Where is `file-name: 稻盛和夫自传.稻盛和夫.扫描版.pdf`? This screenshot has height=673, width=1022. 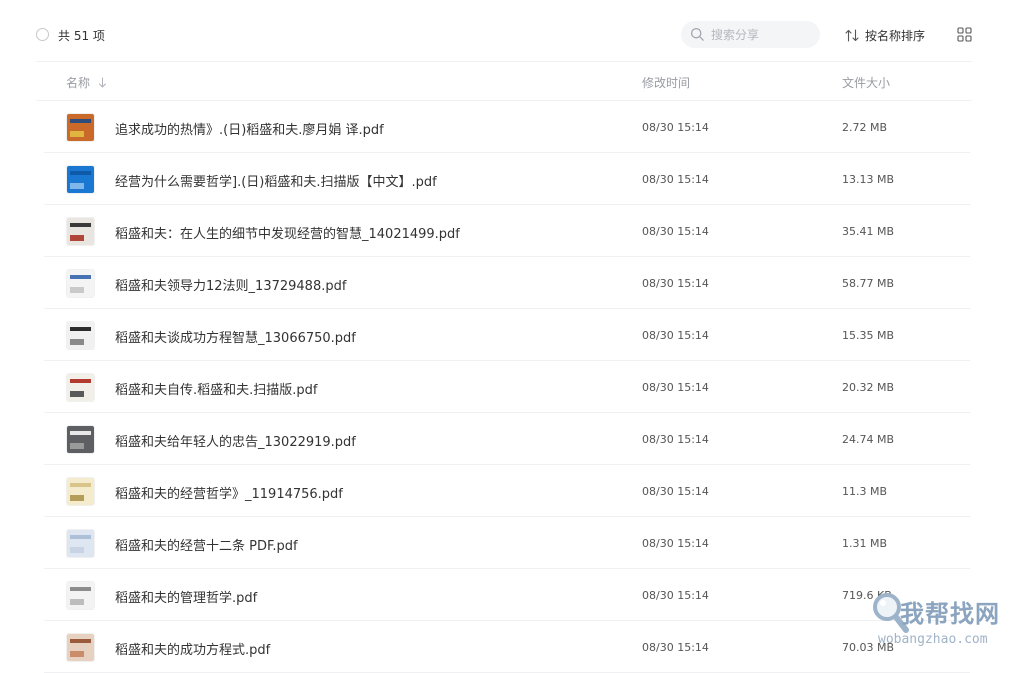 file-name: 稻盛和夫自传.稻盛和夫.扫描版.pdf is located at coordinates (216, 388).